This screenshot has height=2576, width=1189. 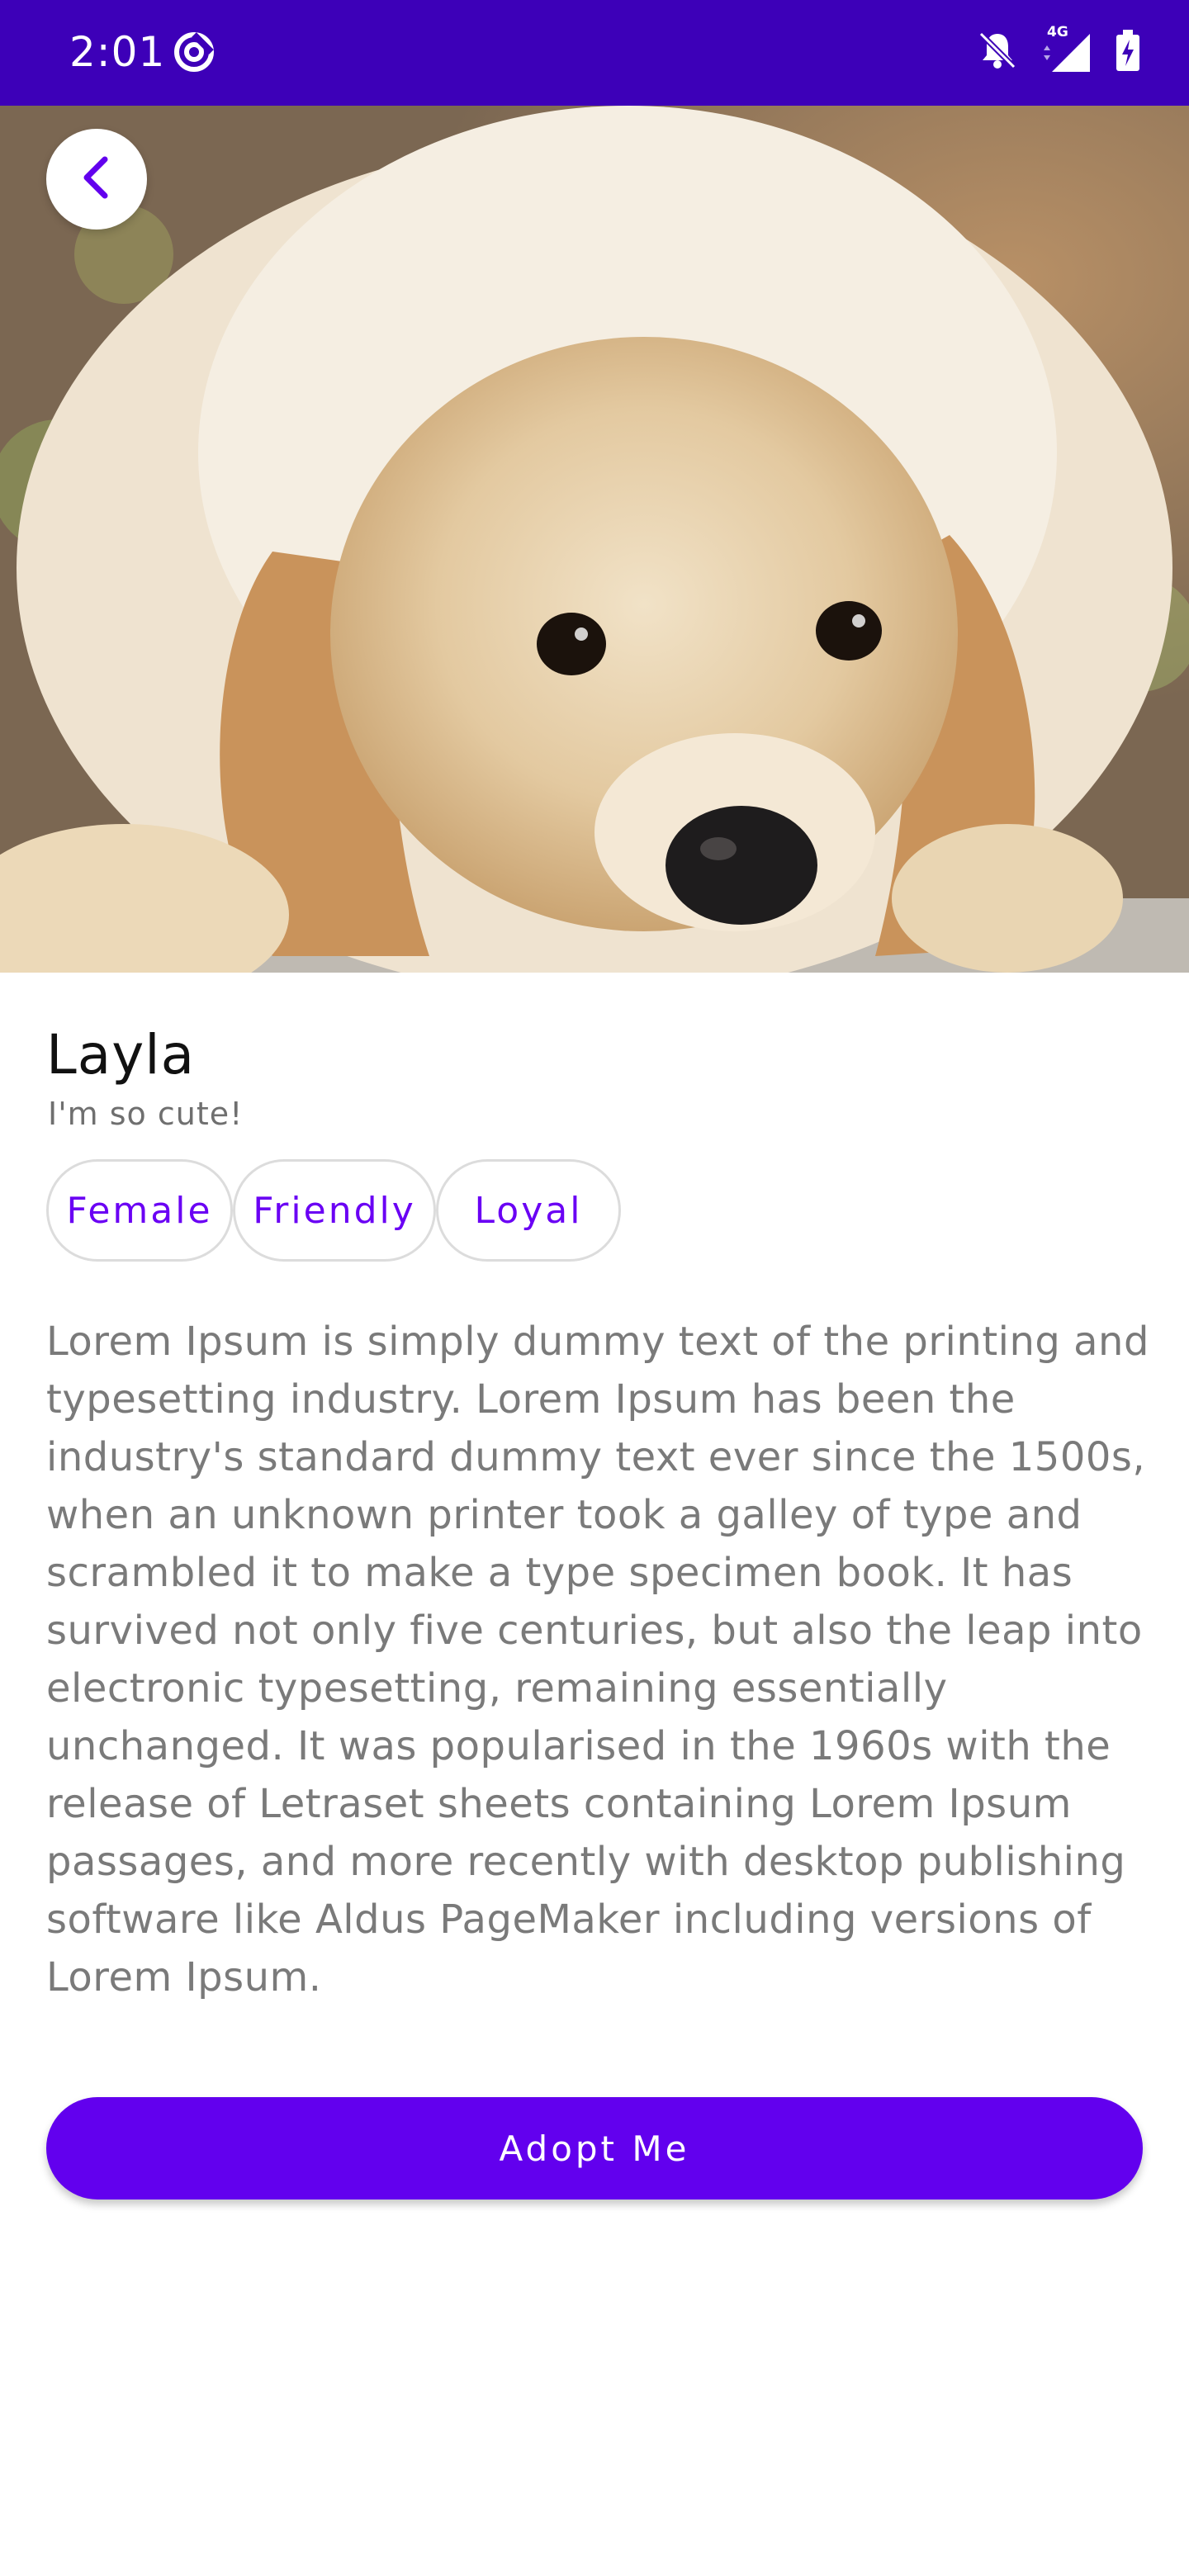 I want to click on network-label: 4G, so click(x=1057, y=32).